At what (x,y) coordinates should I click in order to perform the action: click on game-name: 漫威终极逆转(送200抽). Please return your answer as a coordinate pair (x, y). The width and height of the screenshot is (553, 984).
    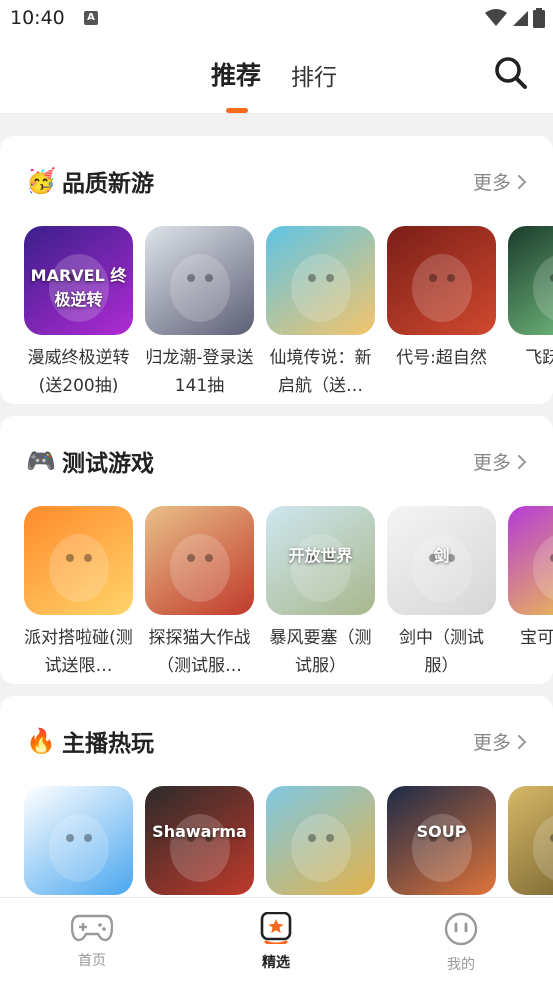
    Looking at the image, I should click on (78, 372).